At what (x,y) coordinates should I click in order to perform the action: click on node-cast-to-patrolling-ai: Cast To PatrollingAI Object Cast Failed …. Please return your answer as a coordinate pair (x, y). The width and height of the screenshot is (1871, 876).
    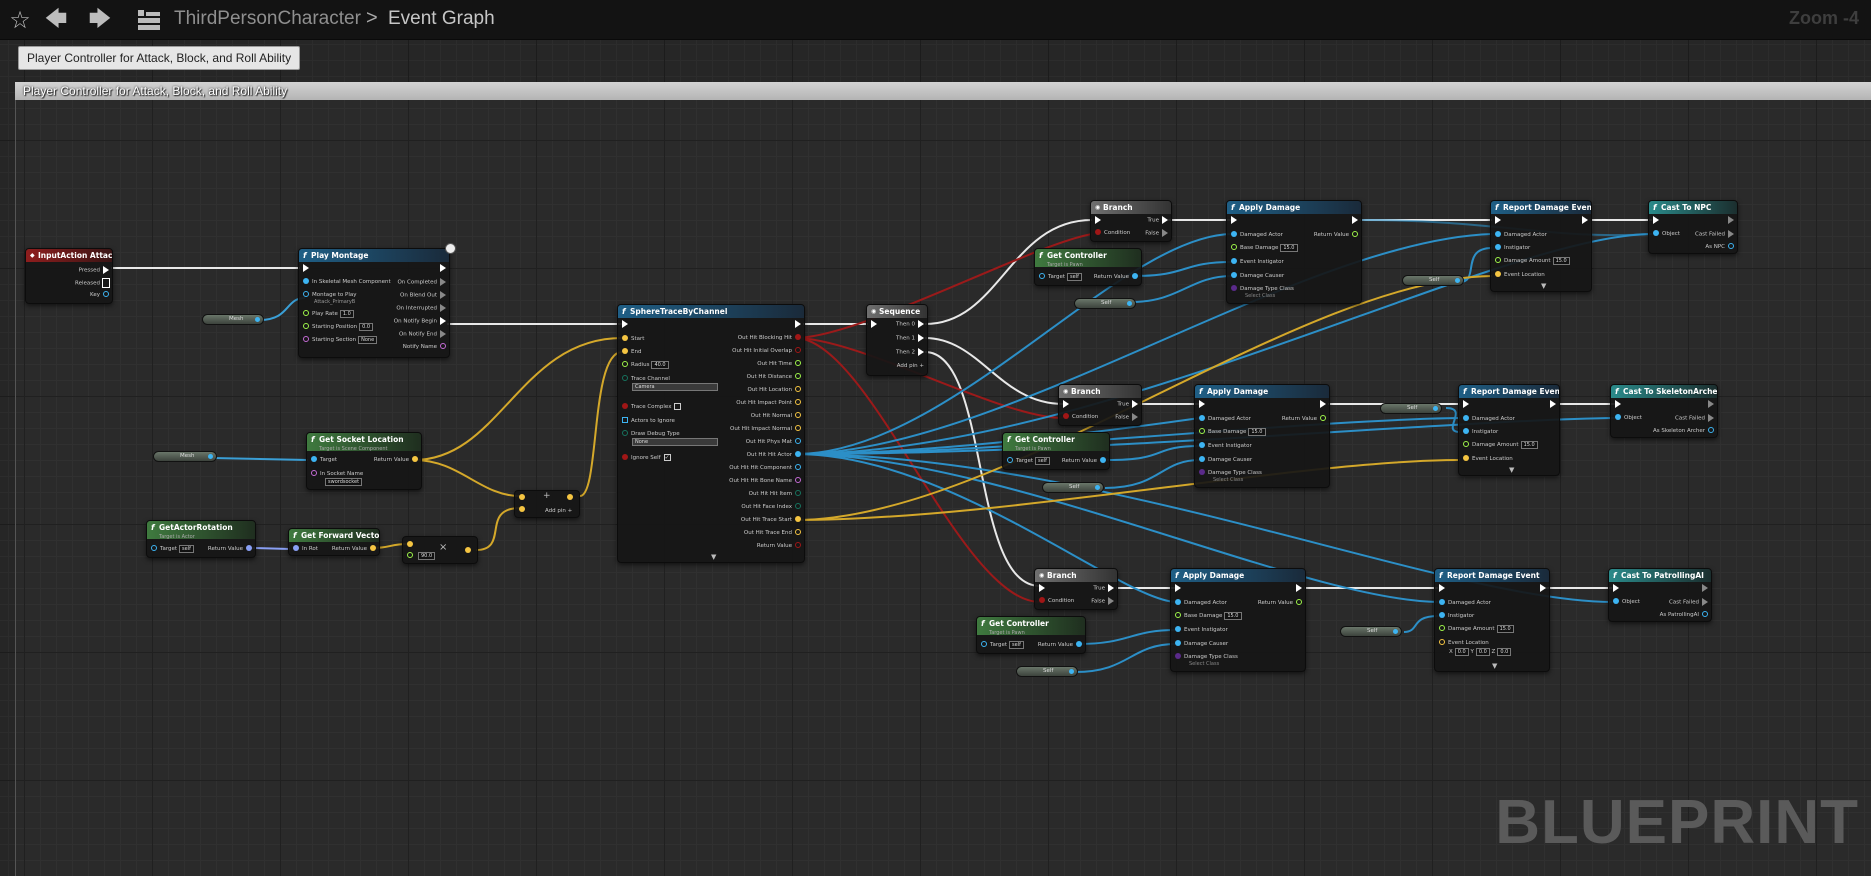
    Looking at the image, I should click on (1660, 595).